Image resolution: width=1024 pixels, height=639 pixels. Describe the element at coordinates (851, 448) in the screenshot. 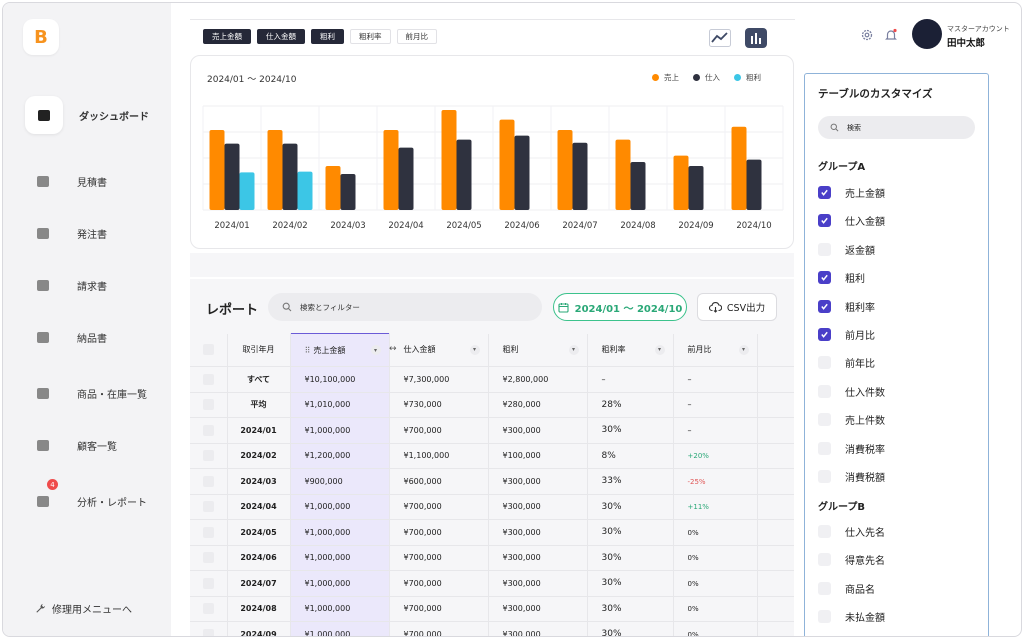

I see `column-option: 消費税率` at that location.